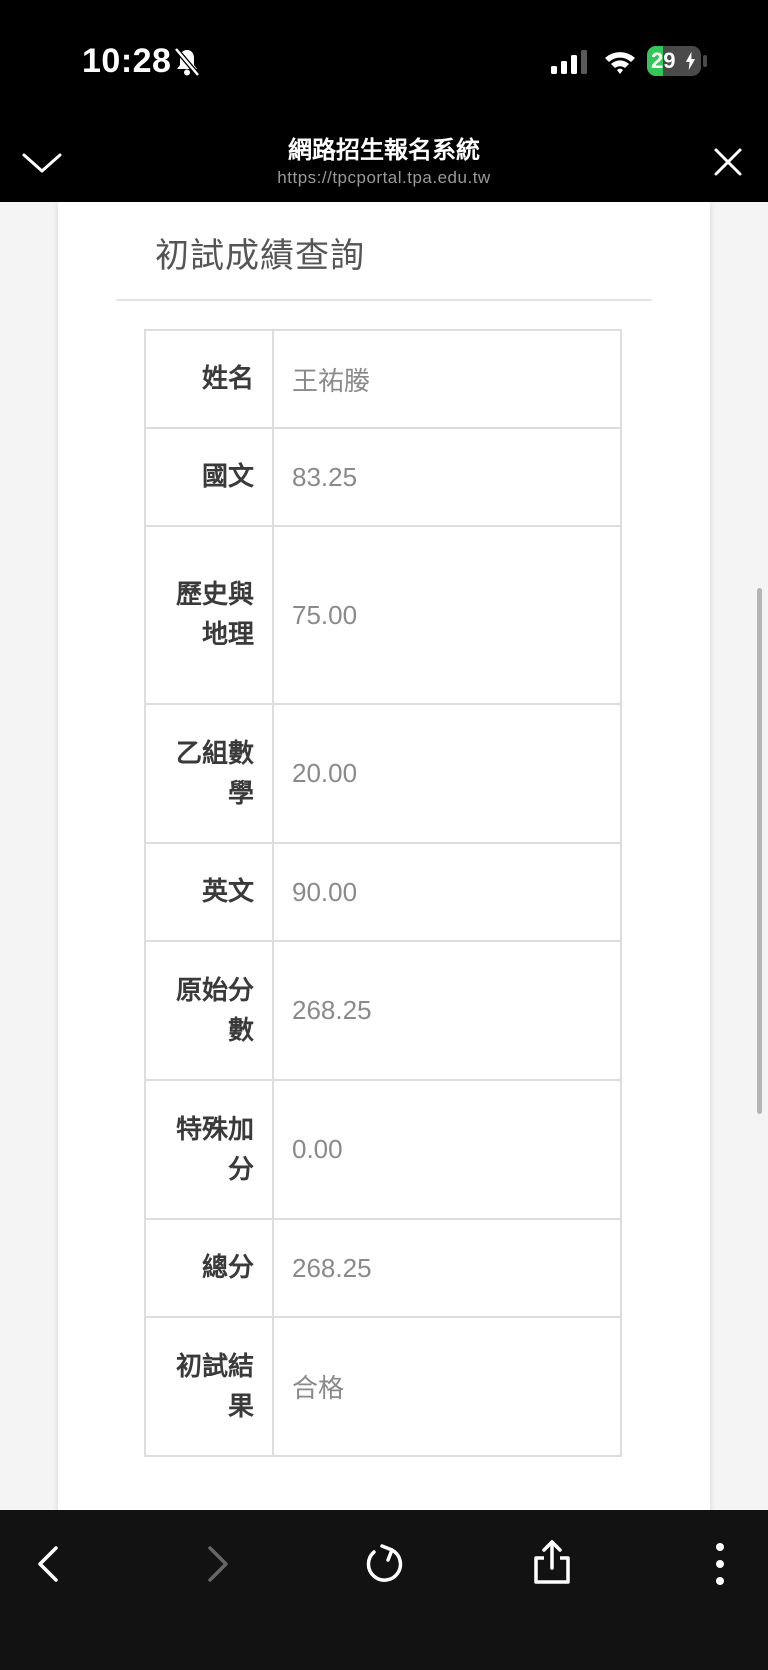 The width and height of the screenshot is (768, 1670). Describe the element at coordinates (384, 60) in the screenshot. I see `status-bar: 10:28 29` at that location.